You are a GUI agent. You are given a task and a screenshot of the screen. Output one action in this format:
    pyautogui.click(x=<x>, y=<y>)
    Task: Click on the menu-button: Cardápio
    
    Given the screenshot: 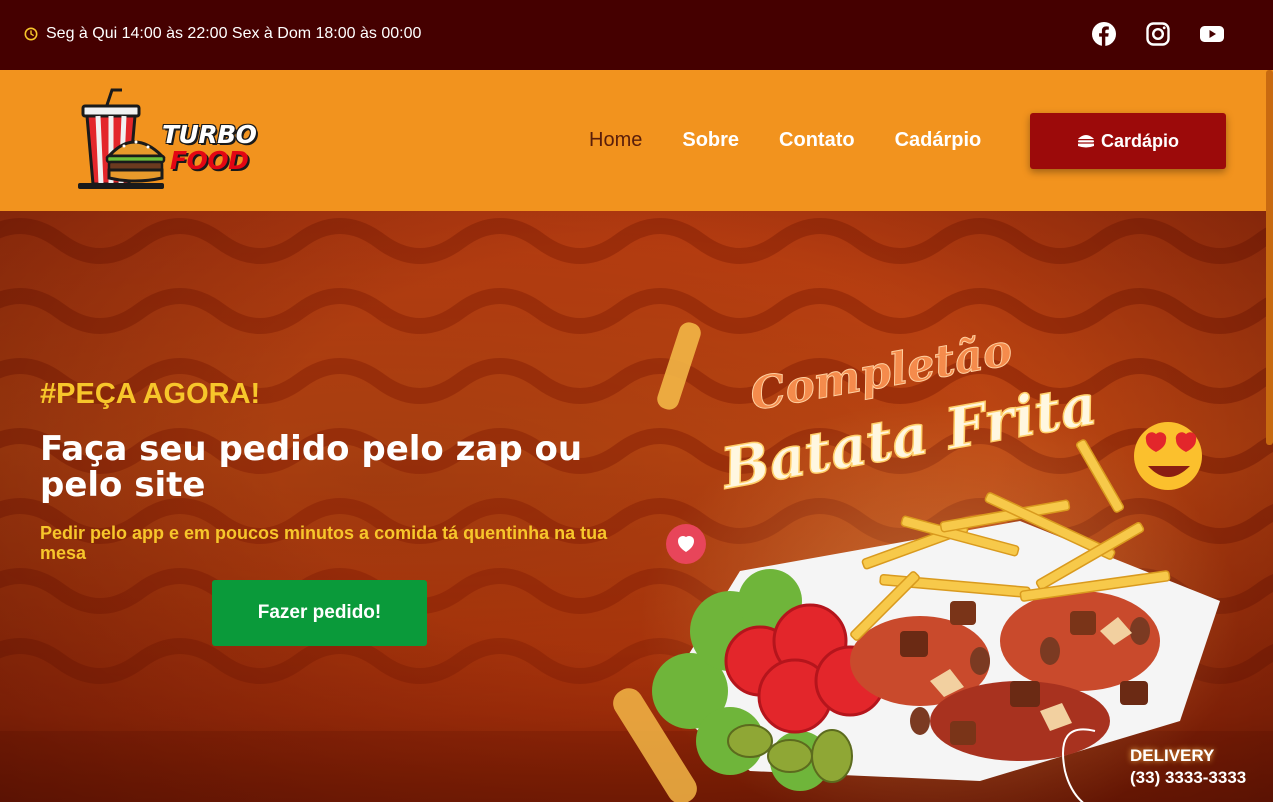 What is the action you would take?
    pyautogui.click(x=1128, y=141)
    